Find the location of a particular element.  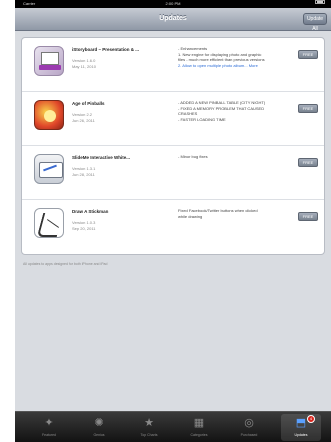

tab-featured: ✦ Featured is located at coordinates (49, 427).